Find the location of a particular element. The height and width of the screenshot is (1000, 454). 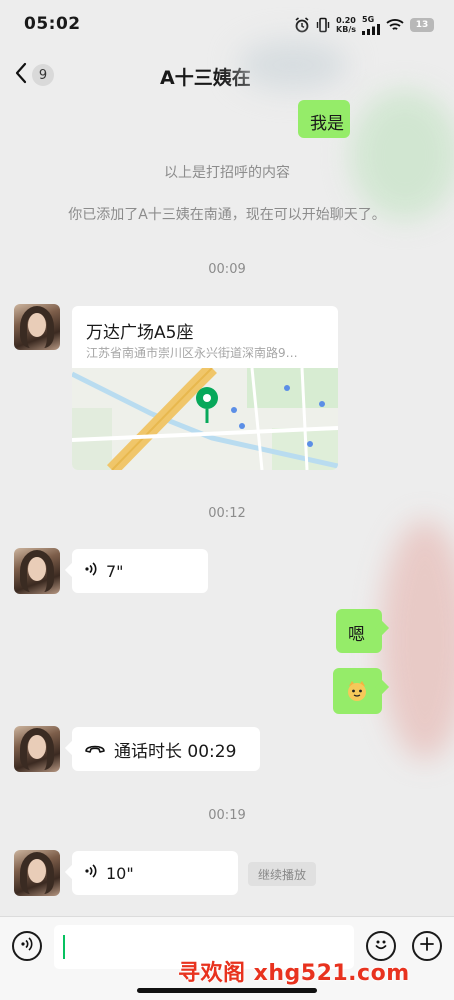

timestamp: 00:12 is located at coordinates (227, 513).